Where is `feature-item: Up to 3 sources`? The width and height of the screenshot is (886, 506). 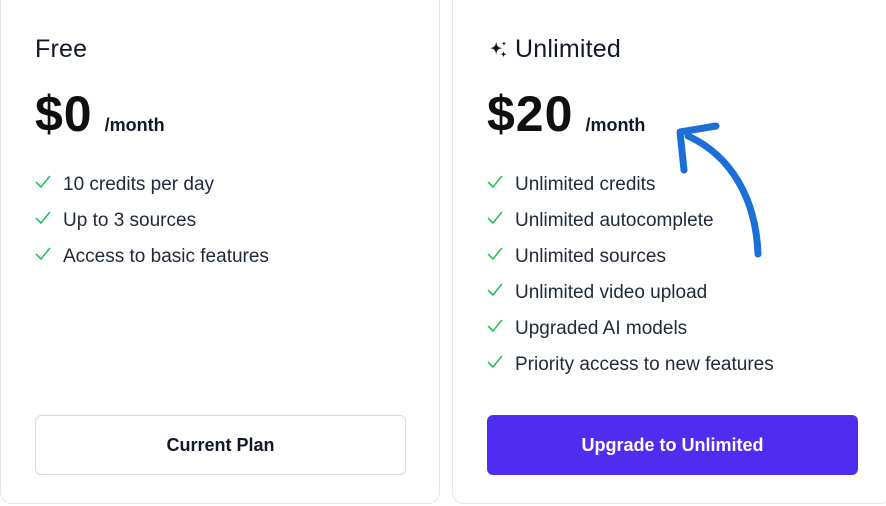 feature-item: Up to 3 sources is located at coordinates (152, 221).